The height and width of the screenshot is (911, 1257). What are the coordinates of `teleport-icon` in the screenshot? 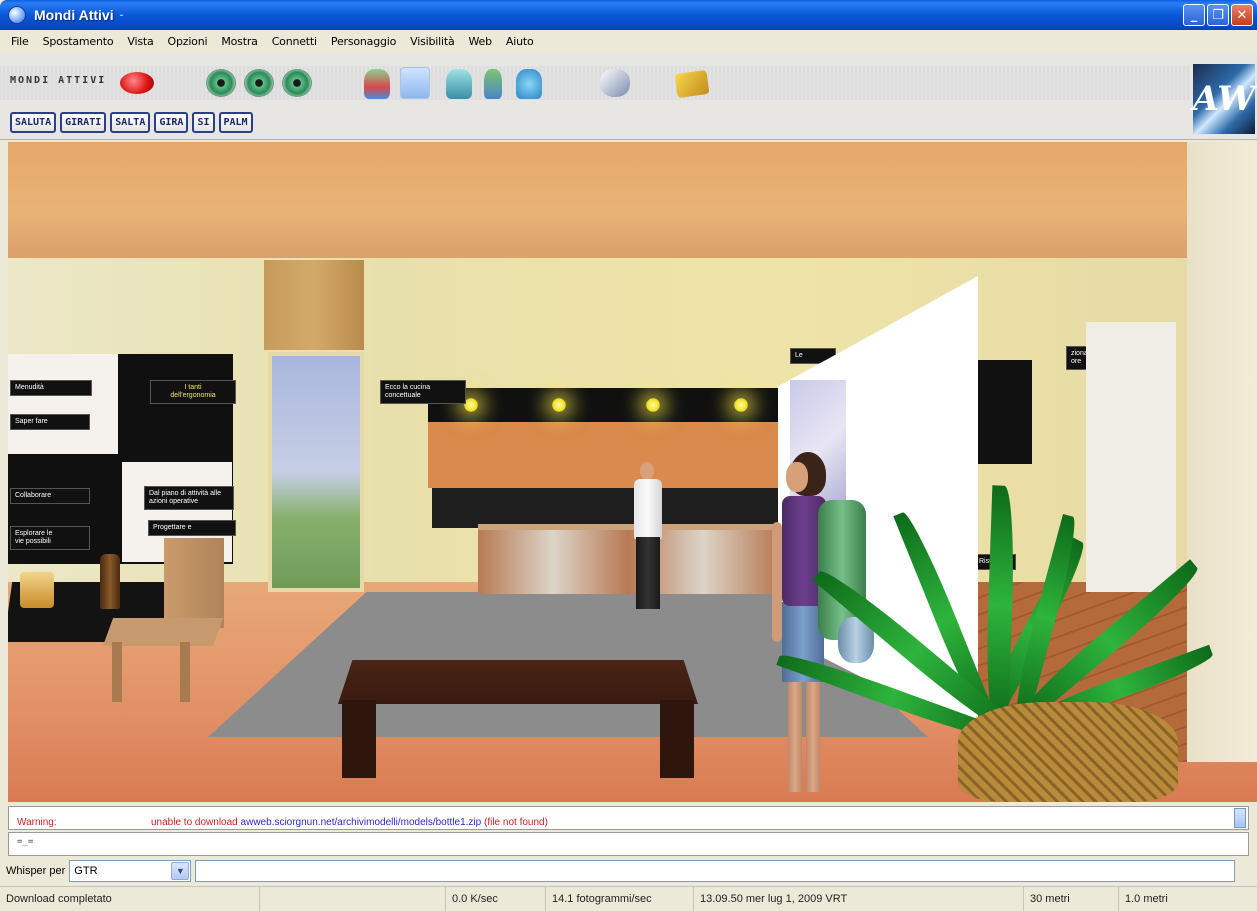 It's located at (459, 84).